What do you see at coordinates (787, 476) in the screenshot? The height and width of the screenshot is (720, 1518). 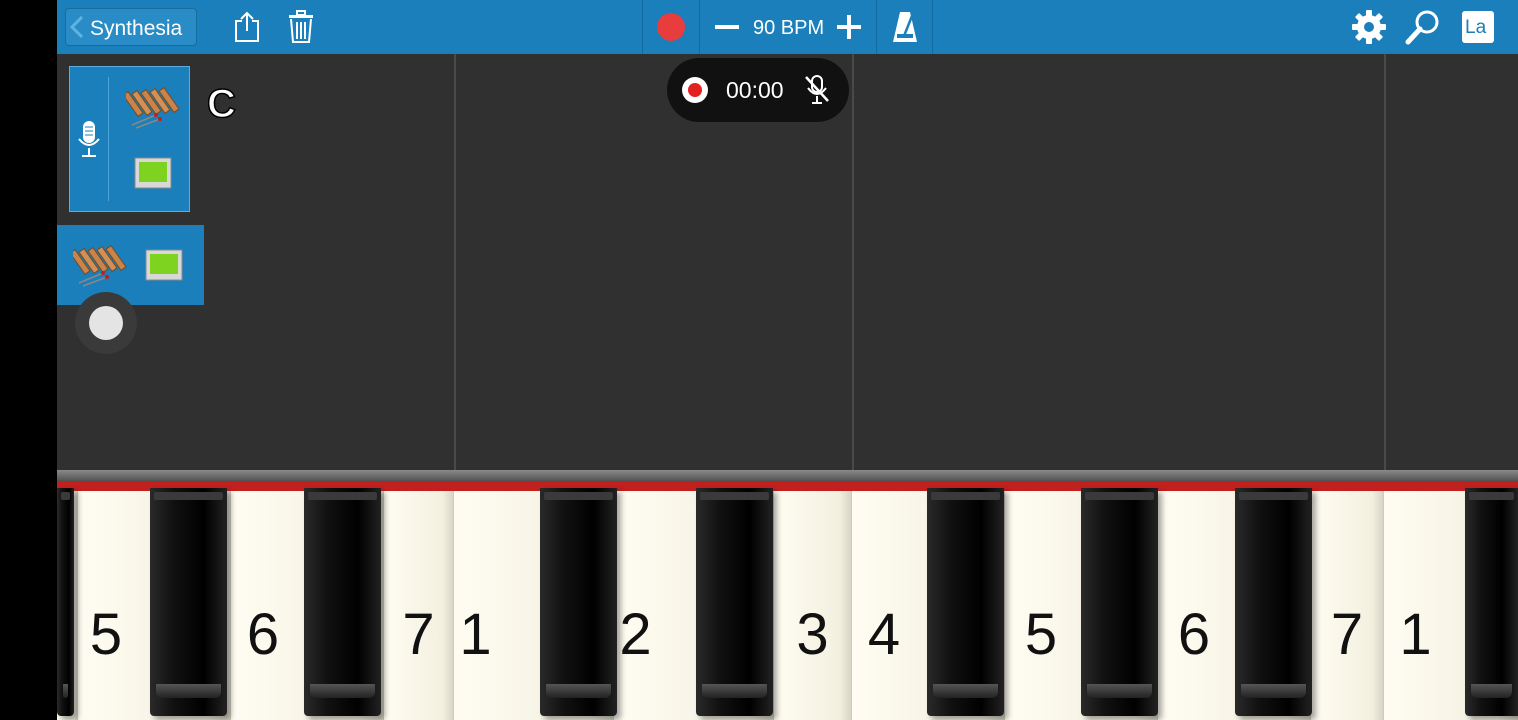 I see `keyboard-rail` at bounding box center [787, 476].